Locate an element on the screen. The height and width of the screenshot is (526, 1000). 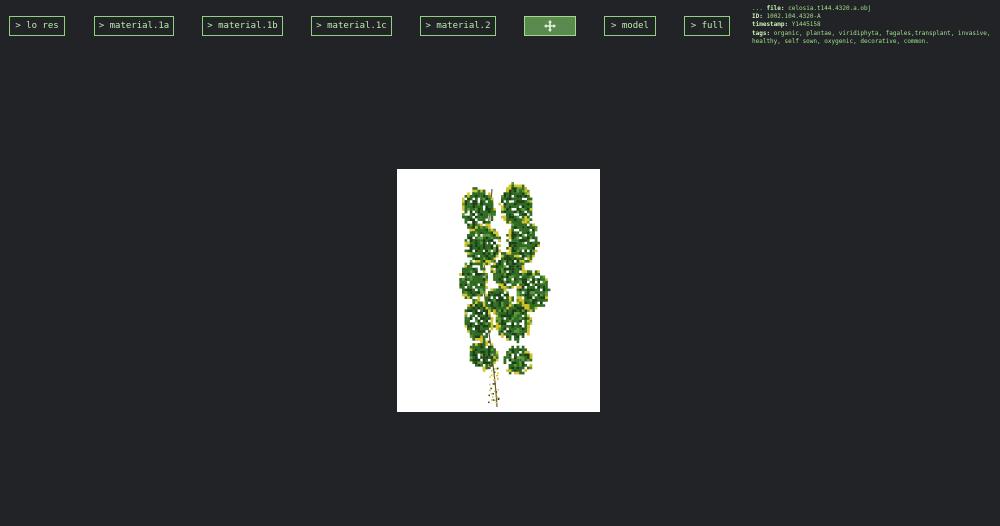
material-1b-button: > material.1b is located at coordinates (242, 26).